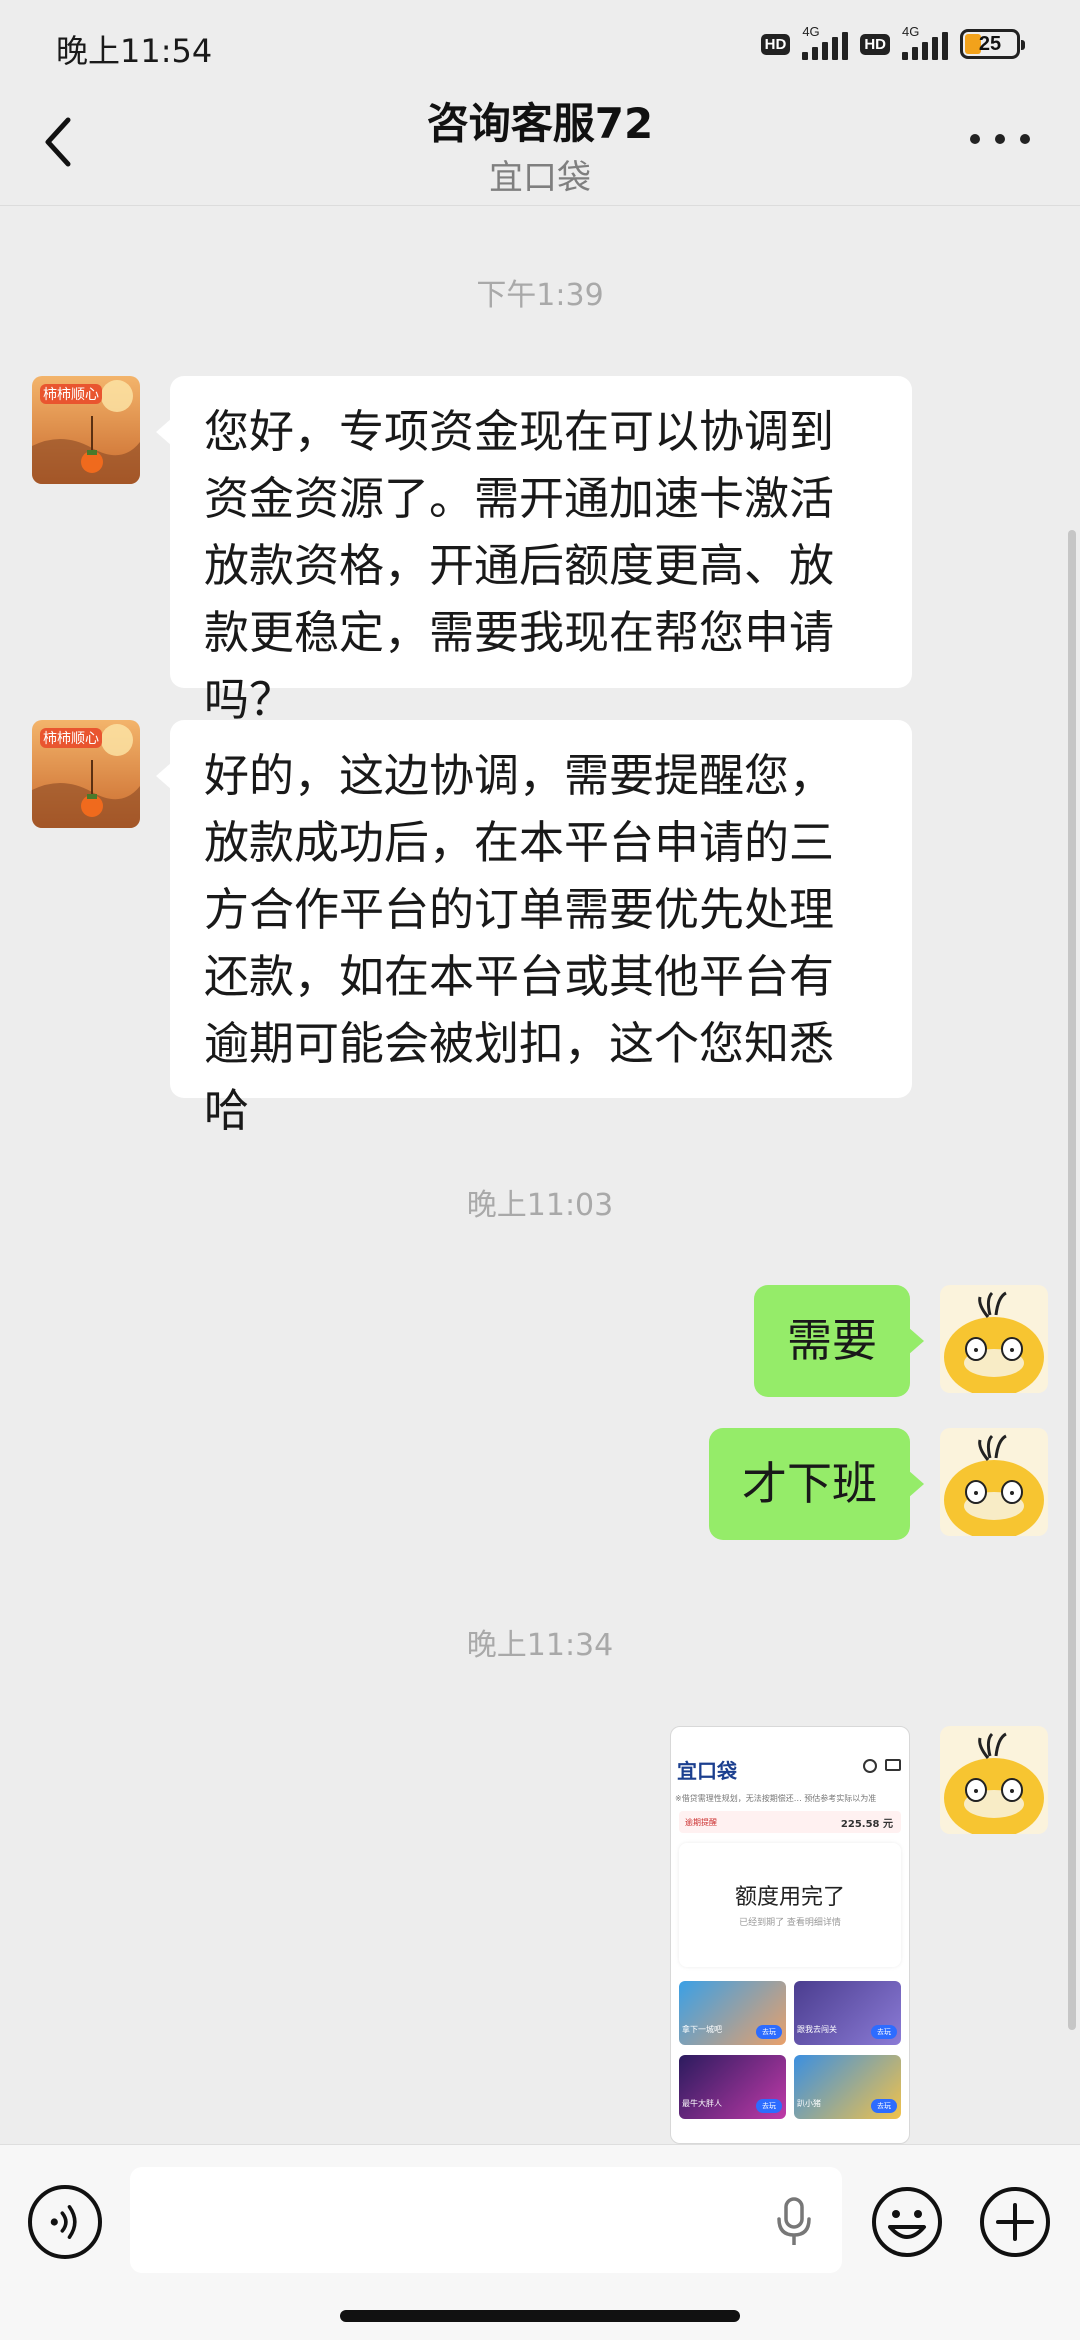  I want to click on microphone-icon, so click(794, 2221).